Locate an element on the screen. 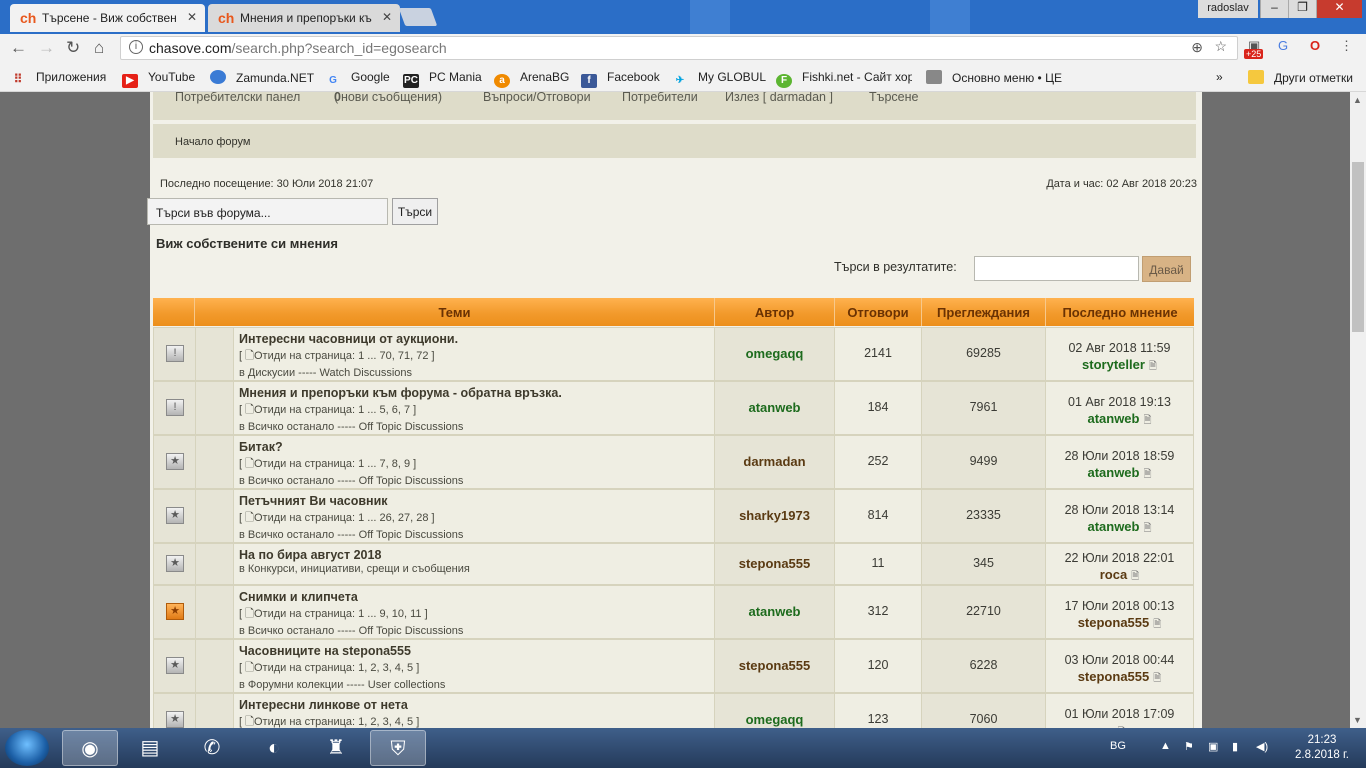 The height and width of the screenshot is (768, 1366). joystick-taskbar-icon: ♜ is located at coordinates (336, 748).